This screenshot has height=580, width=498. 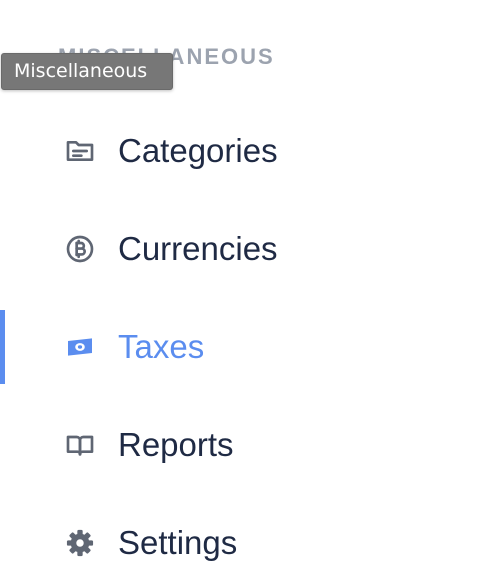 I want to click on sidebar-item-taxes: Taxes, so click(x=249, y=346).